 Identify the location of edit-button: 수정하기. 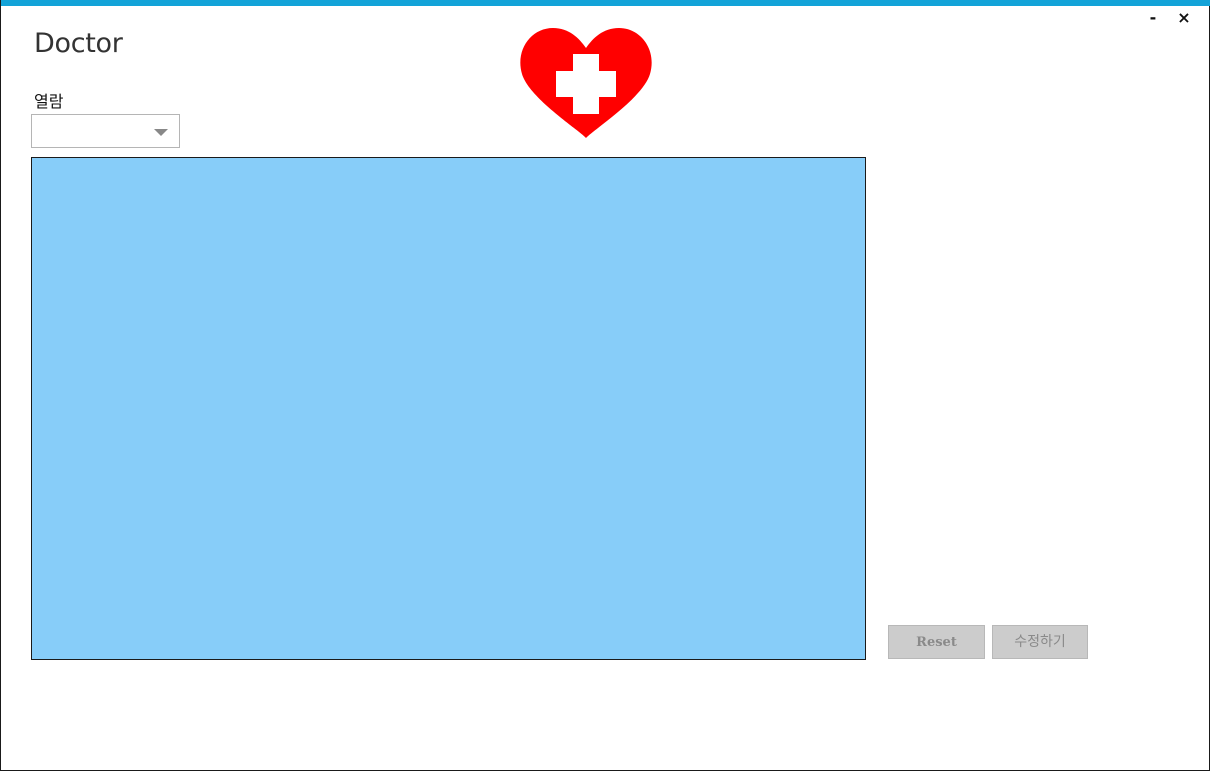
(1040, 642).